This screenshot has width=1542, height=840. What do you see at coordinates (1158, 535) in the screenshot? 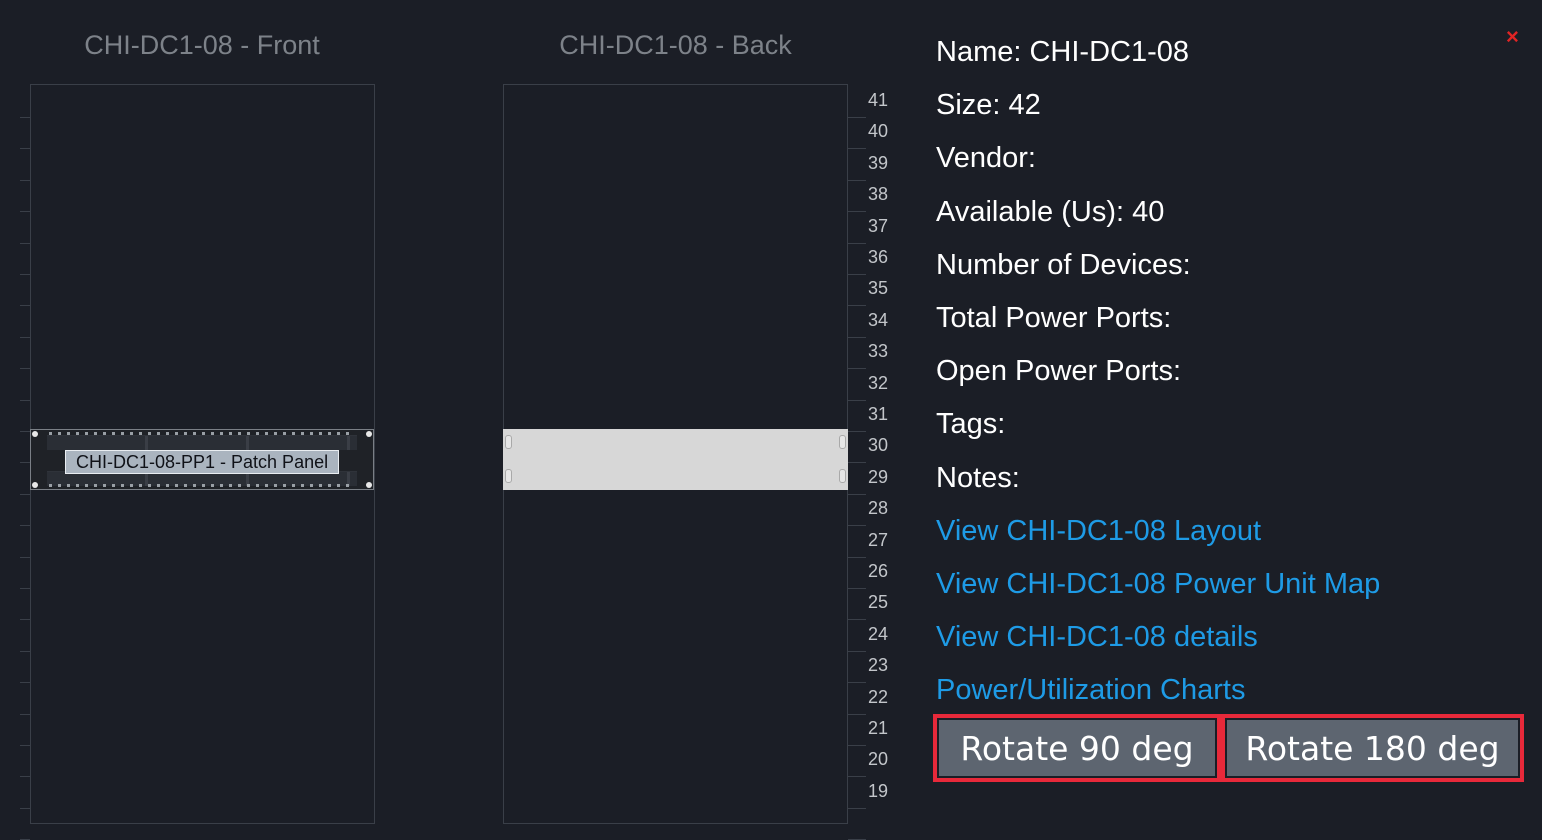
I see `view-layout-link: View CHI-DC1-08 Layout` at bounding box center [1158, 535].